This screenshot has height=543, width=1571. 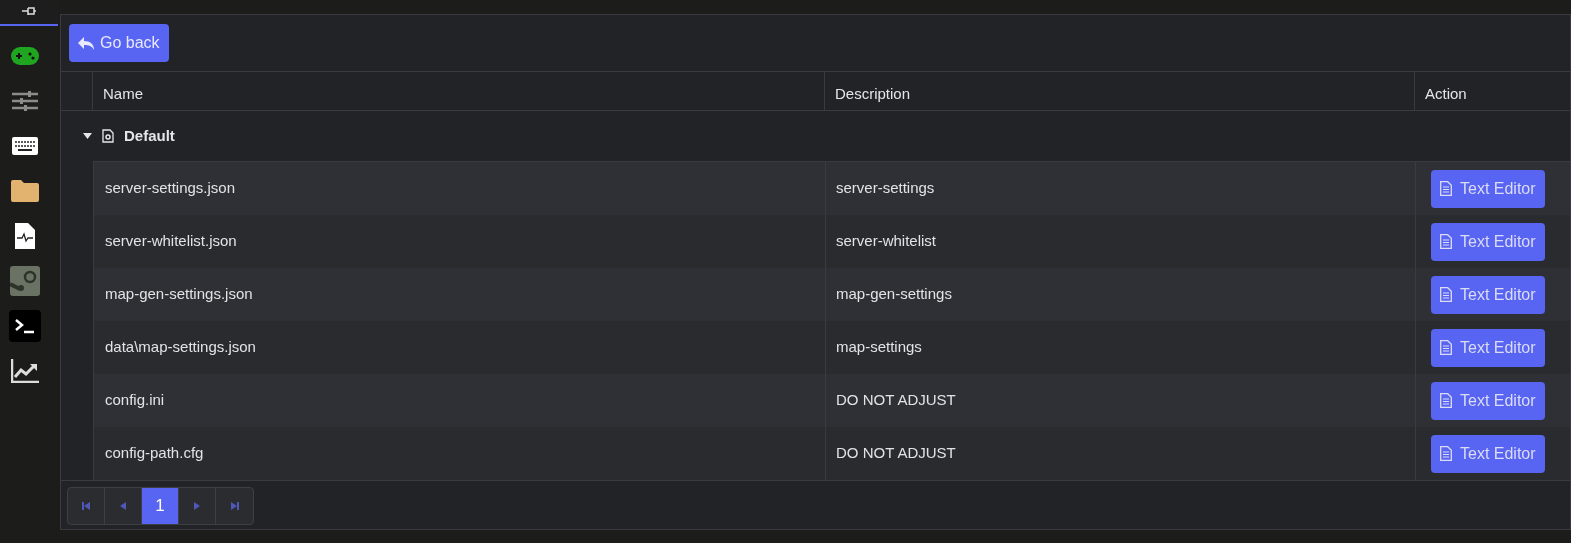 I want to click on settings-file-icon, so click(x=108, y=136).